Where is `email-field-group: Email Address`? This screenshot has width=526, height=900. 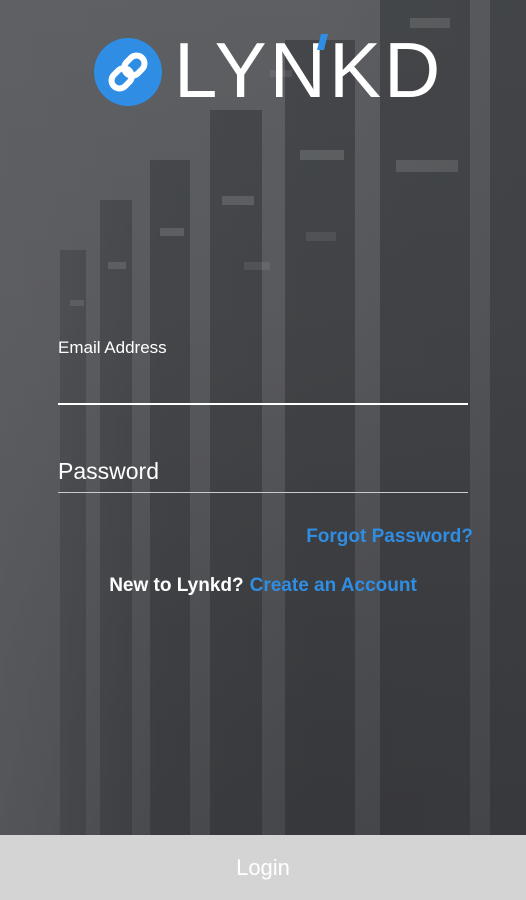 email-field-group: Email Address is located at coordinates (263, 372).